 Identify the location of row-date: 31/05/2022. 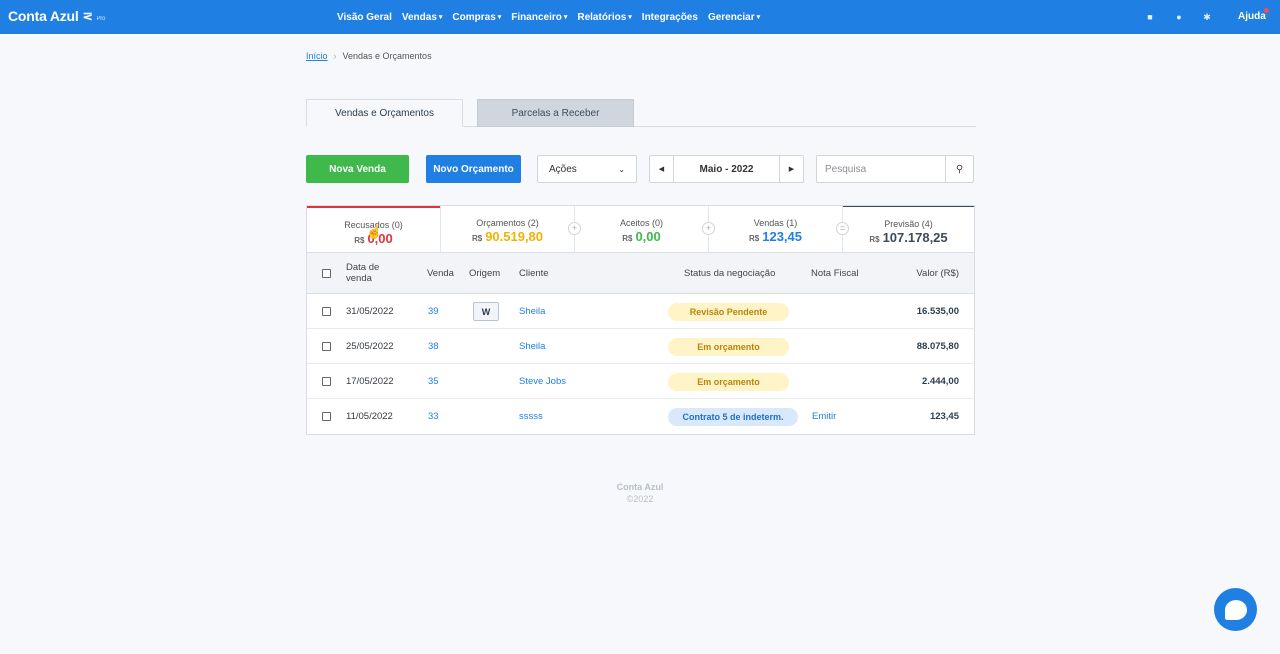
(370, 311).